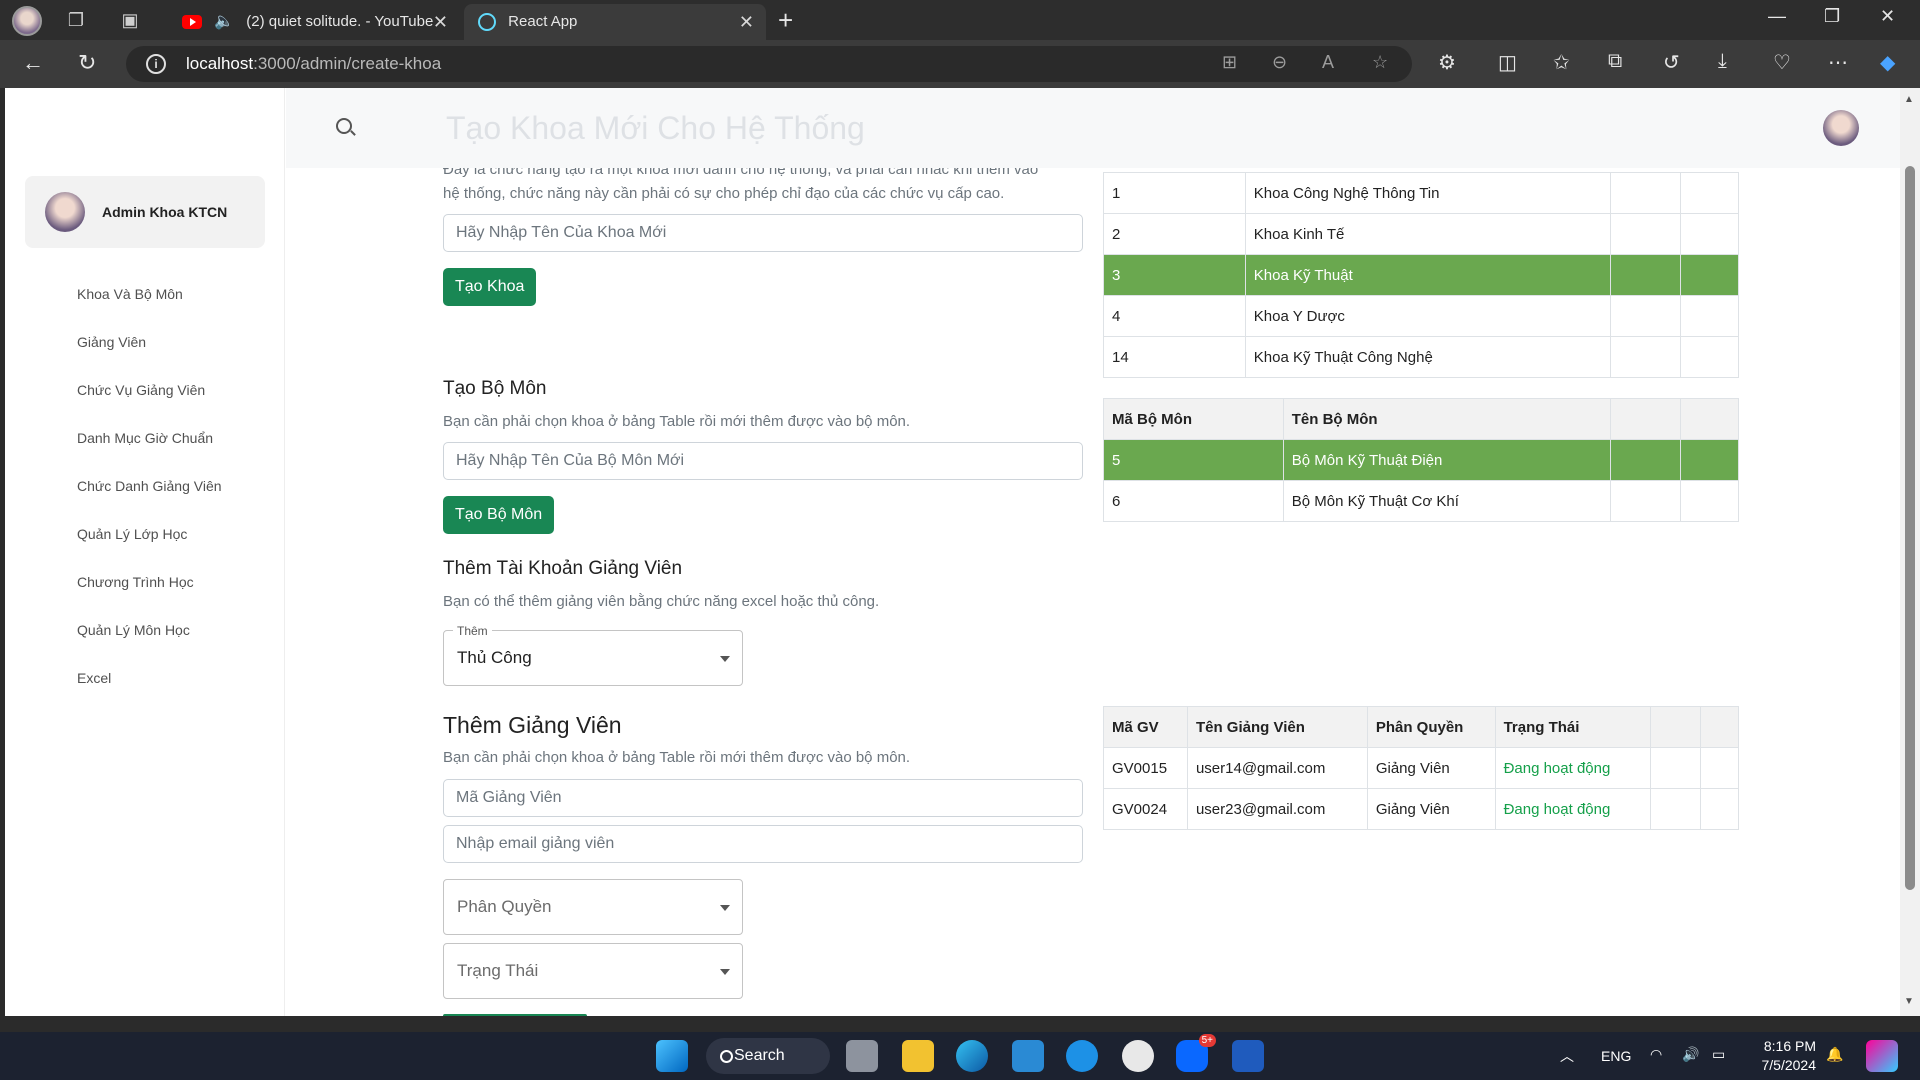  Describe the element at coordinates (593, 655) in the screenshot. I see `add-method-select: Thêm Thủ Công` at that location.